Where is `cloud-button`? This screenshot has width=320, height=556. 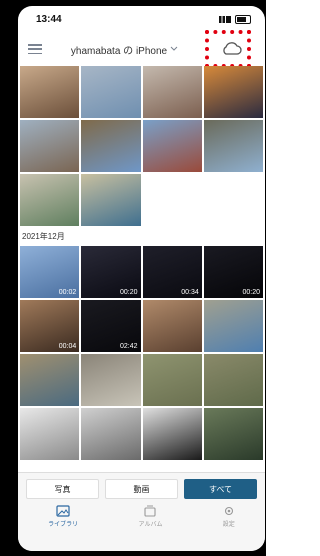
cloud-button is located at coordinates (229, 49).